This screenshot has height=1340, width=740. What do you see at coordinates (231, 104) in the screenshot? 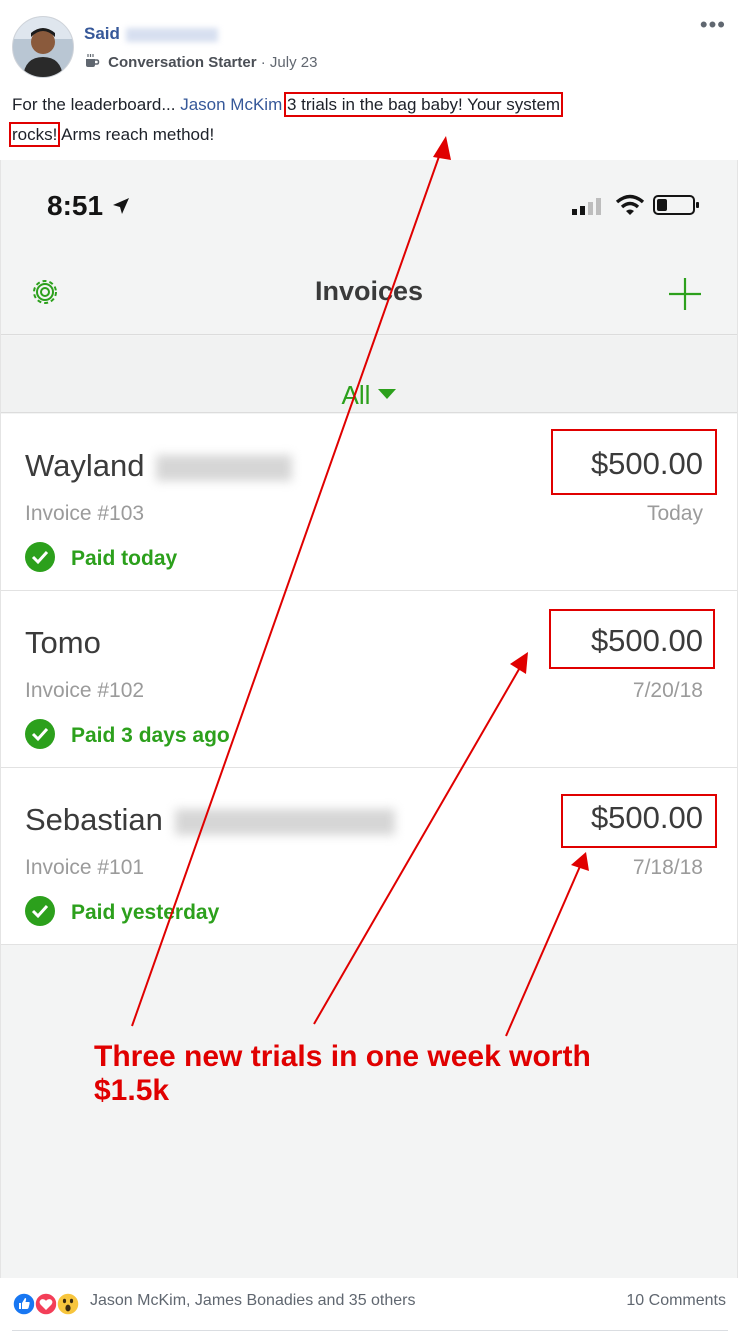
I see `mention-link: Jason McKim` at bounding box center [231, 104].